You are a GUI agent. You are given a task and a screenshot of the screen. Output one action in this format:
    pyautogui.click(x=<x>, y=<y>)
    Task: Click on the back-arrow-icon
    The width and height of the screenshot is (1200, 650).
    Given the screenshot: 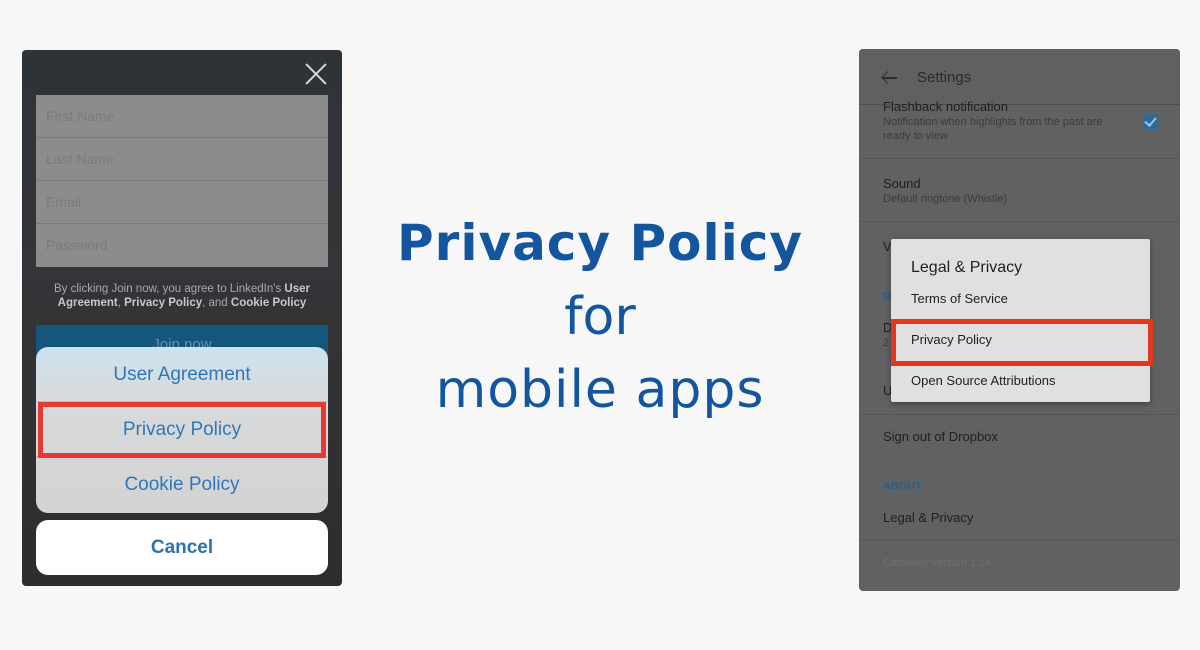 What is the action you would take?
    pyautogui.click(x=889, y=78)
    